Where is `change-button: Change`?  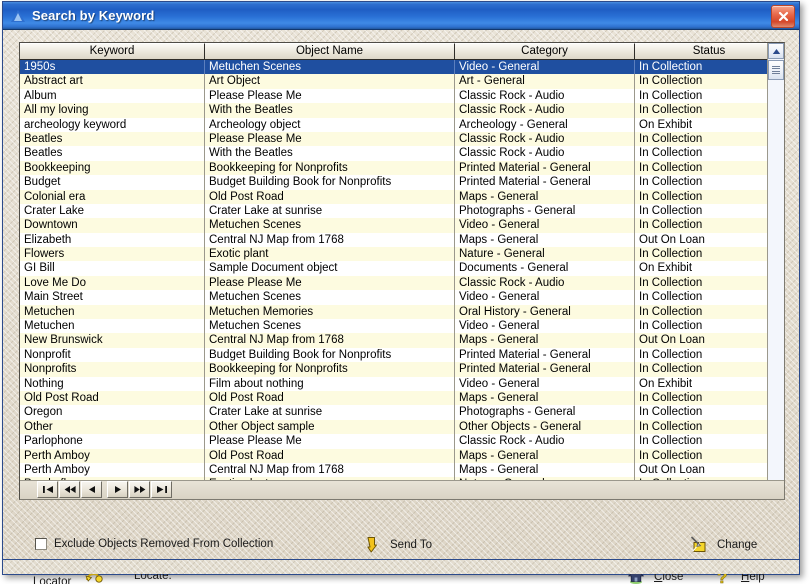
change-button: Change is located at coordinates (723, 545).